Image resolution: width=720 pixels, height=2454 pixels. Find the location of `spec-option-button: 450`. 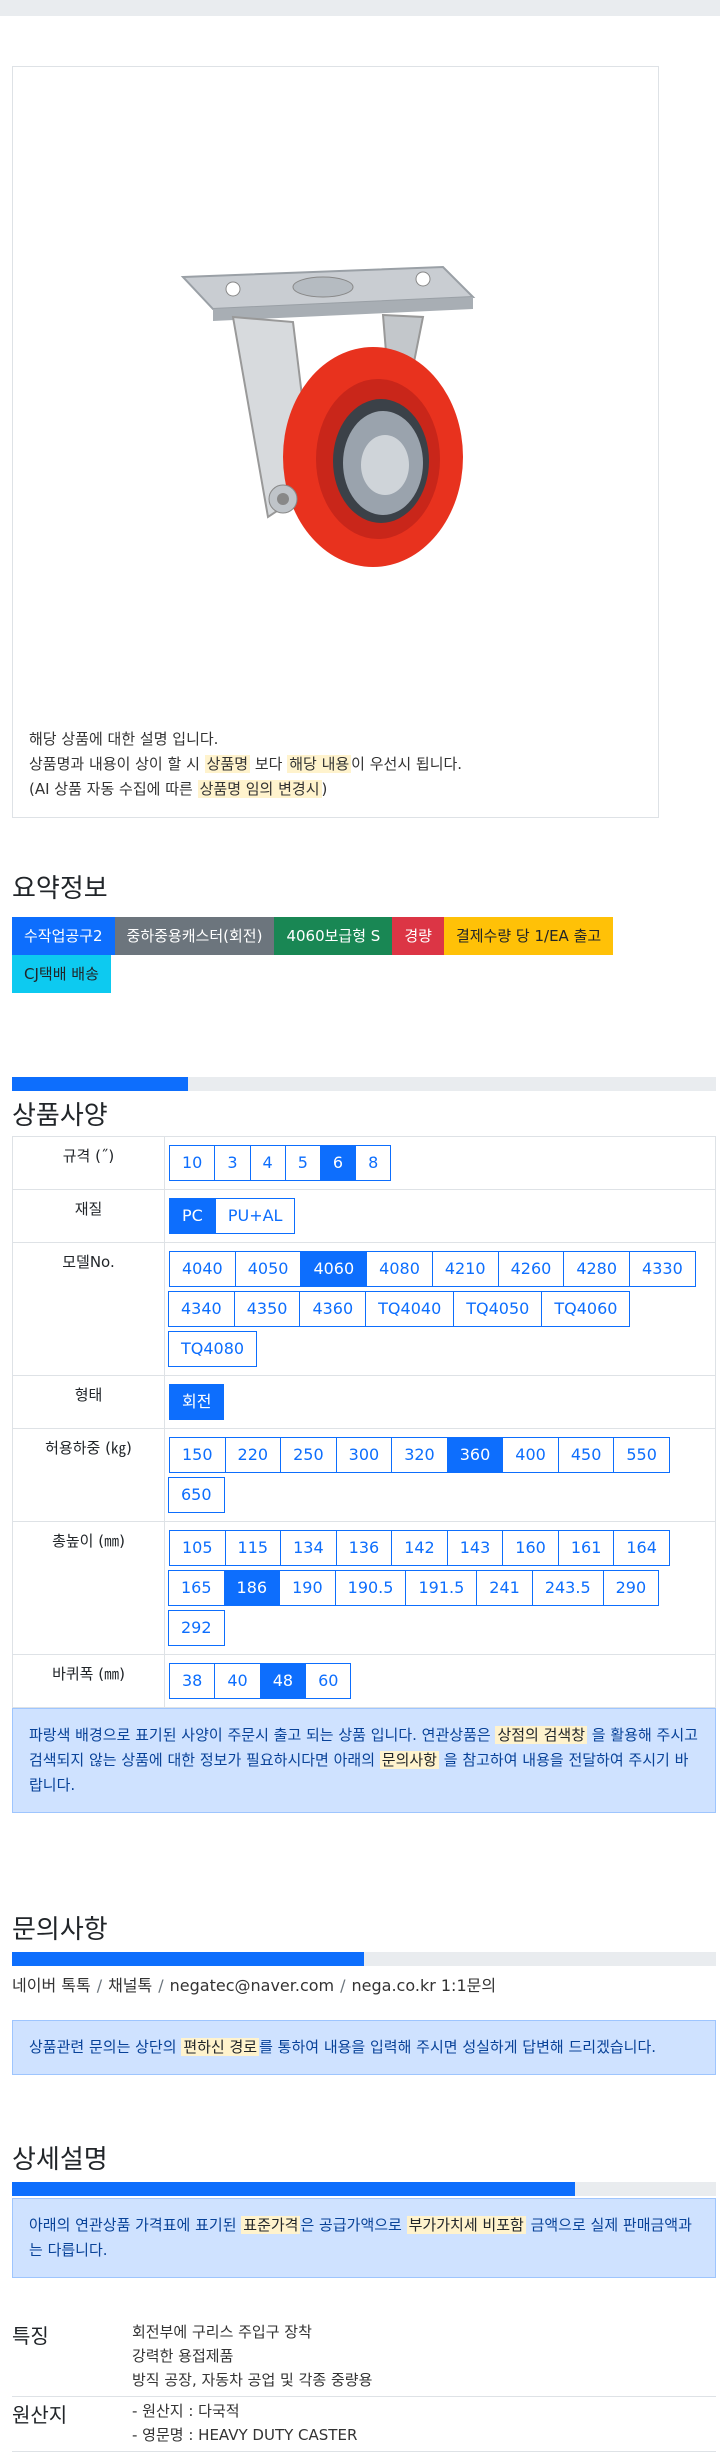

spec-option-button: 450 is located at coordinates (586, 1455).